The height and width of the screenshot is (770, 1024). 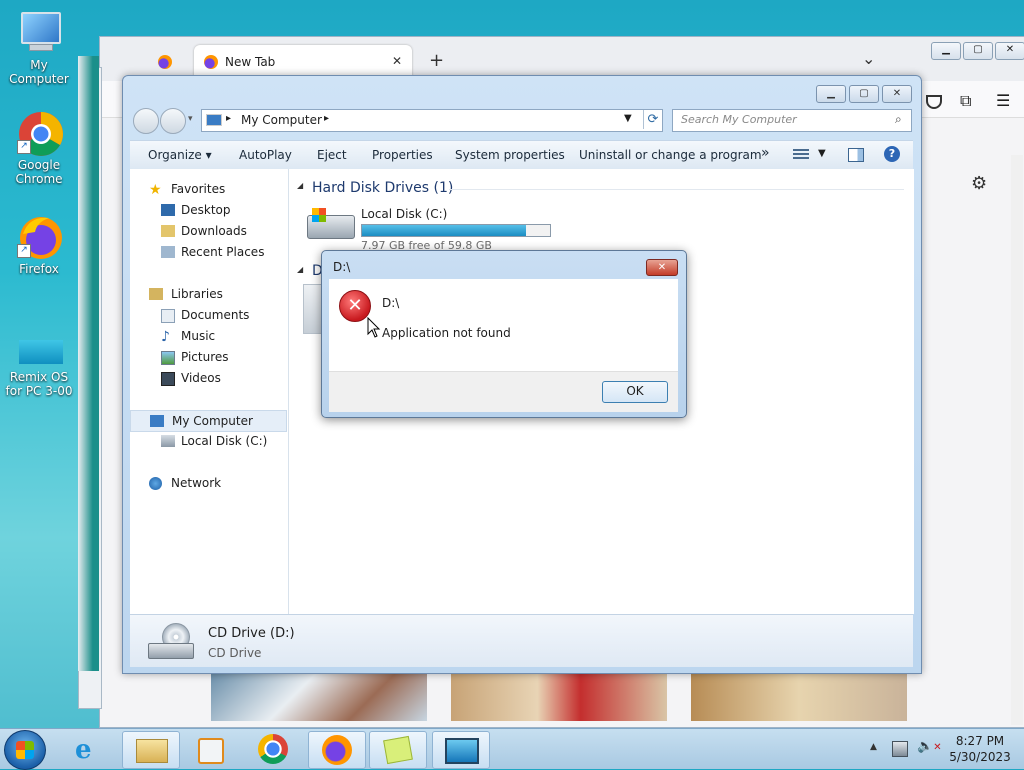 What do you see at coordinates (965, 101) in the screenshot?
I see `extensions-icon: ⧉` at bounding box center [965, 101].